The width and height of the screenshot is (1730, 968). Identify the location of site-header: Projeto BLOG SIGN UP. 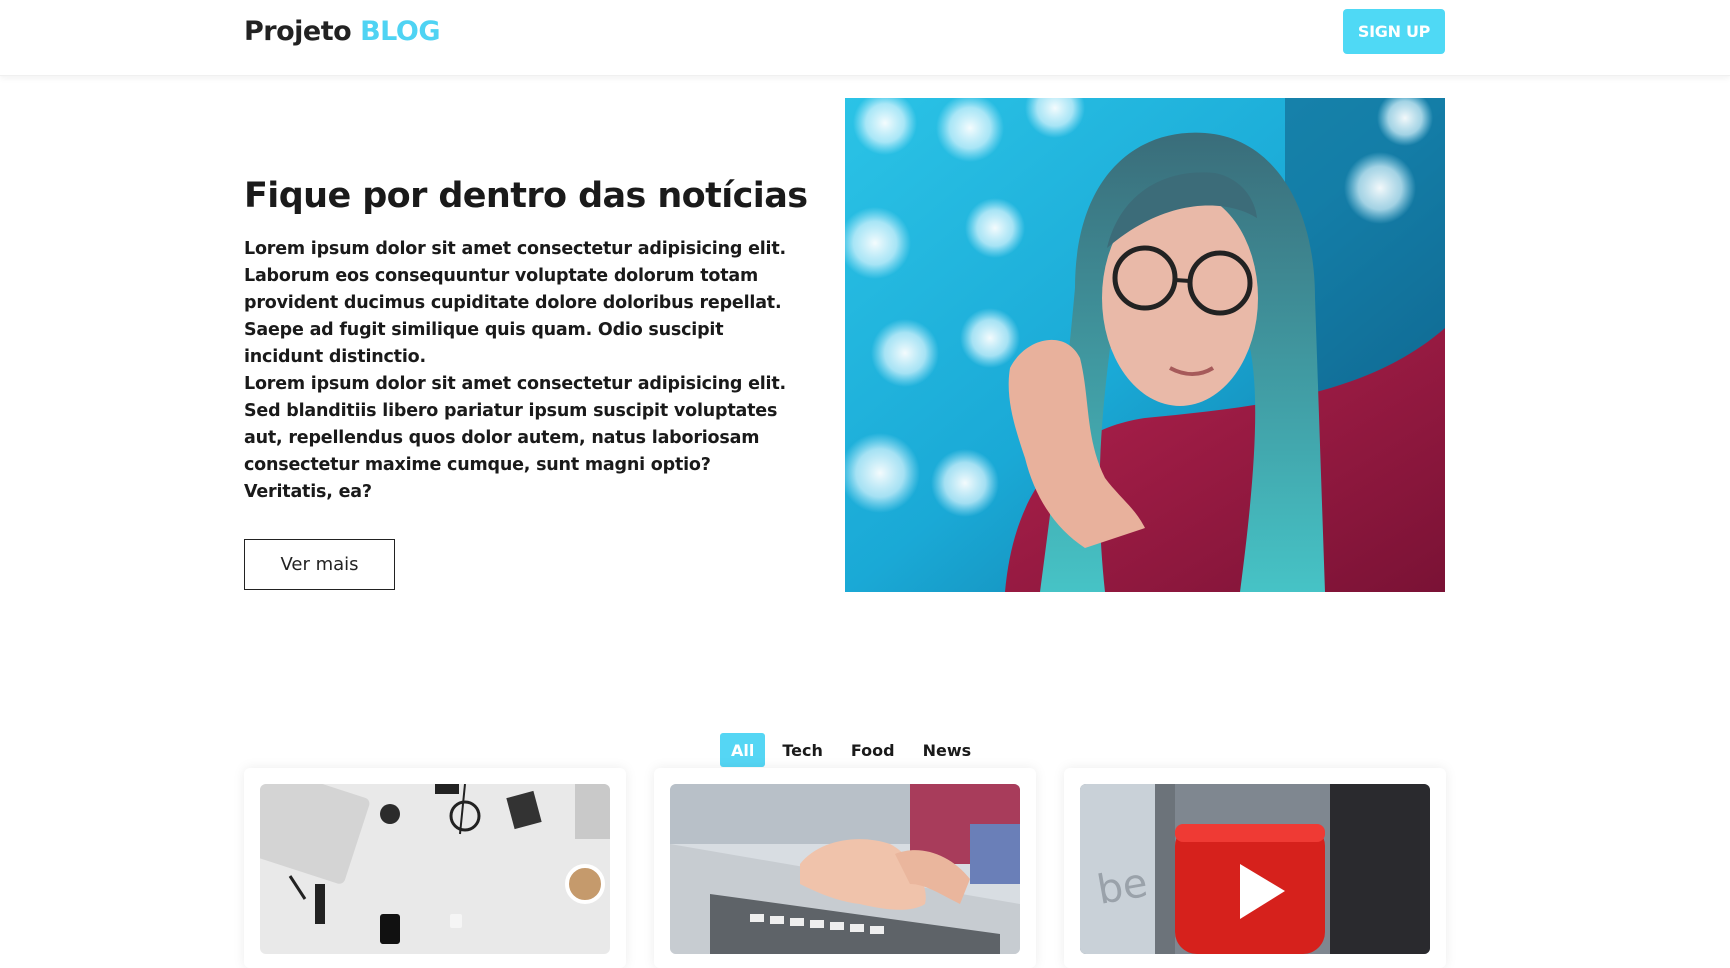
(865, 38).